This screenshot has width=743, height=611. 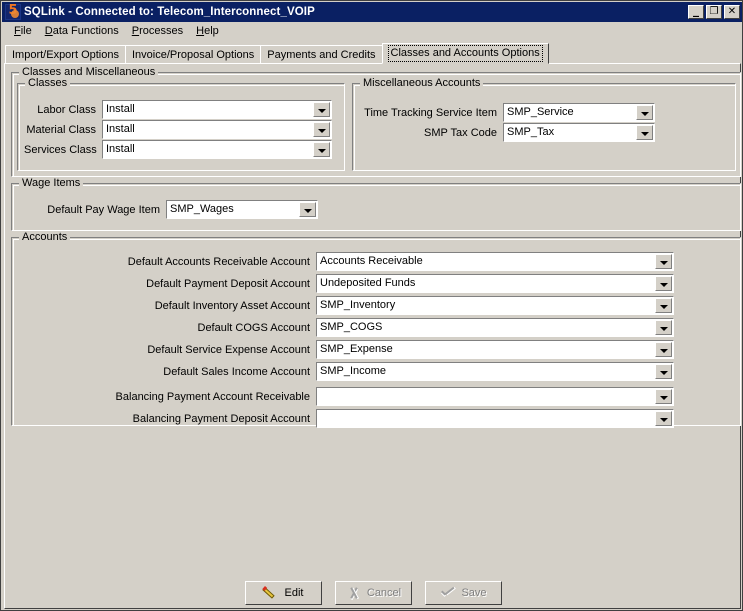 What do you see at coordinates (356, 349) in the screenshot?
I see `combo-value-default-service-expense-account: SMP_Expense` at bounding box center [356, 349].